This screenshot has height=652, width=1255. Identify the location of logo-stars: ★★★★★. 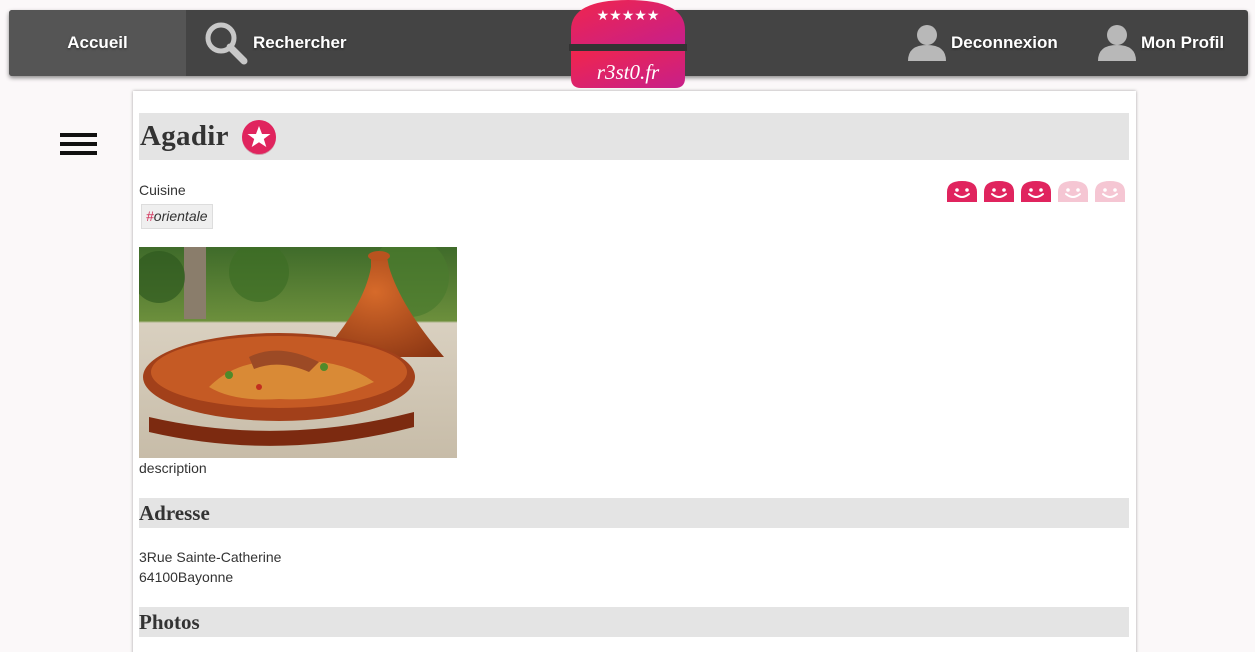
(628, 16).